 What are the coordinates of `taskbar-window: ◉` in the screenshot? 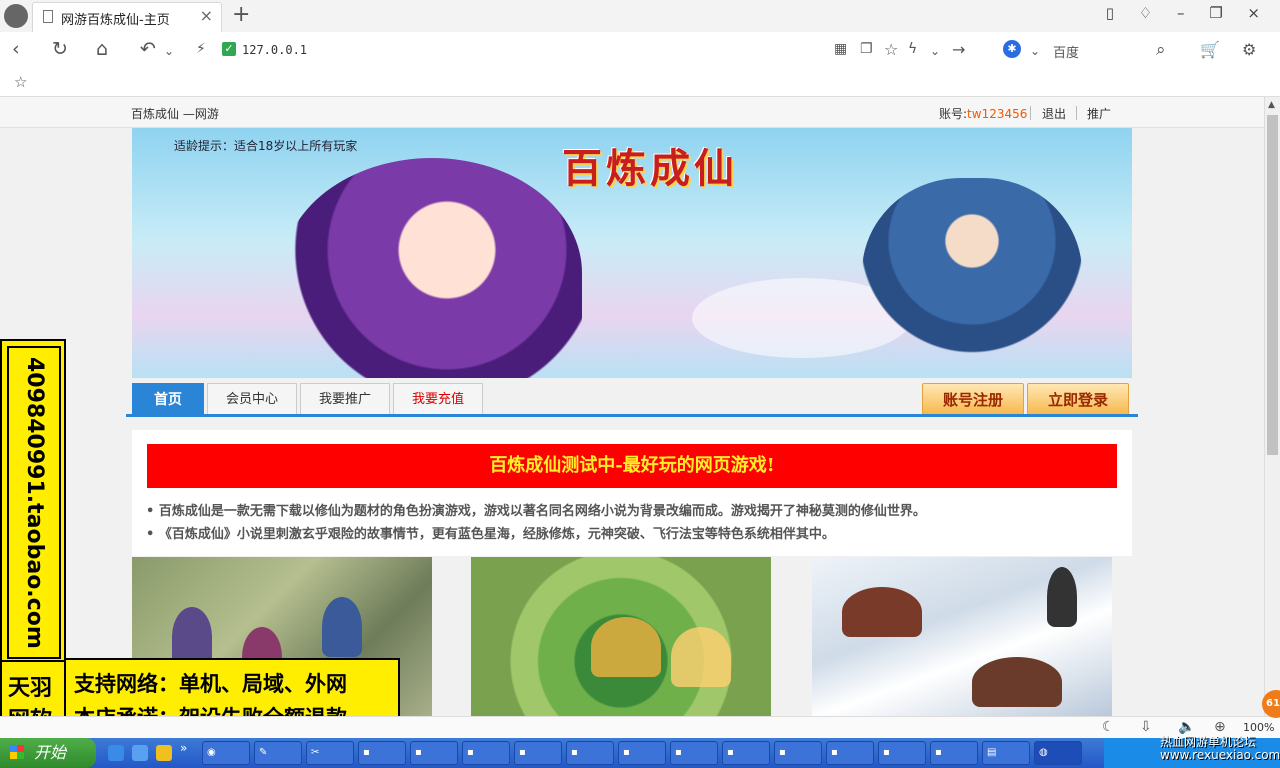 It's located at (226, 753).